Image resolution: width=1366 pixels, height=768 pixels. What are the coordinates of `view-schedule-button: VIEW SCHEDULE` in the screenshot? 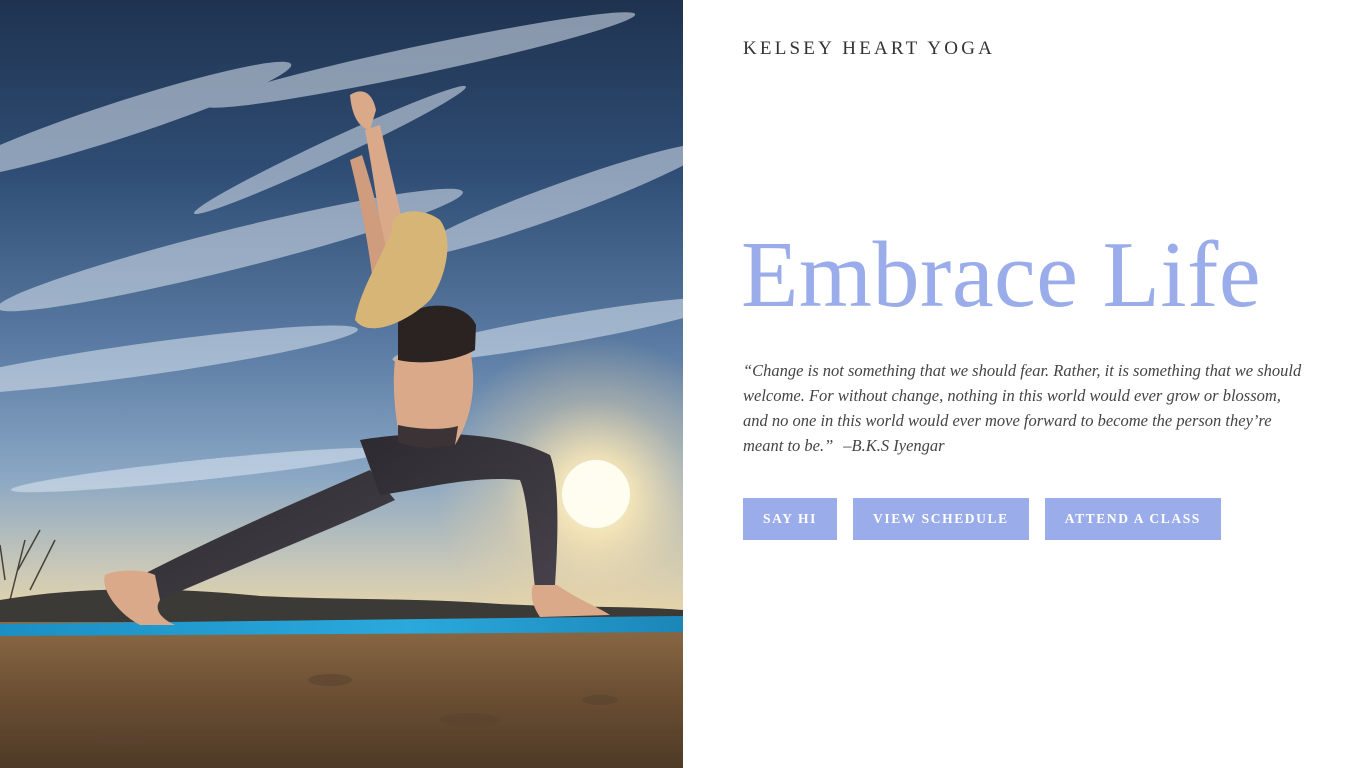 It's located at (941, 519).